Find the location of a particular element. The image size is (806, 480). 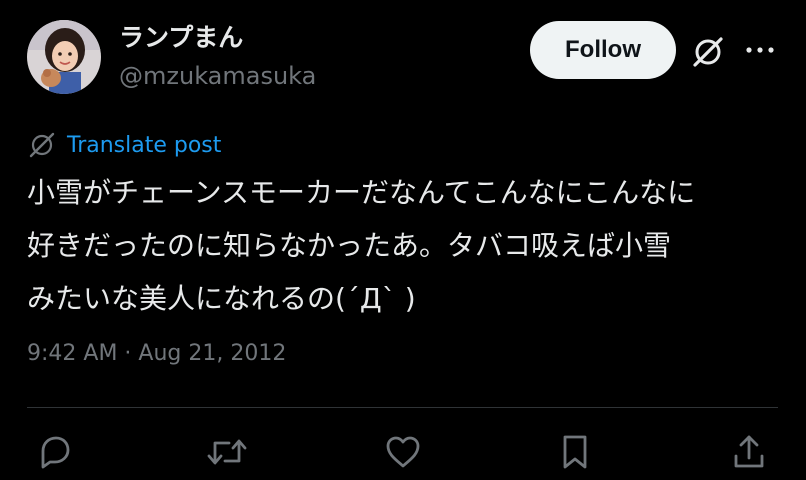

like-icon is located at coordinates (403, 452).